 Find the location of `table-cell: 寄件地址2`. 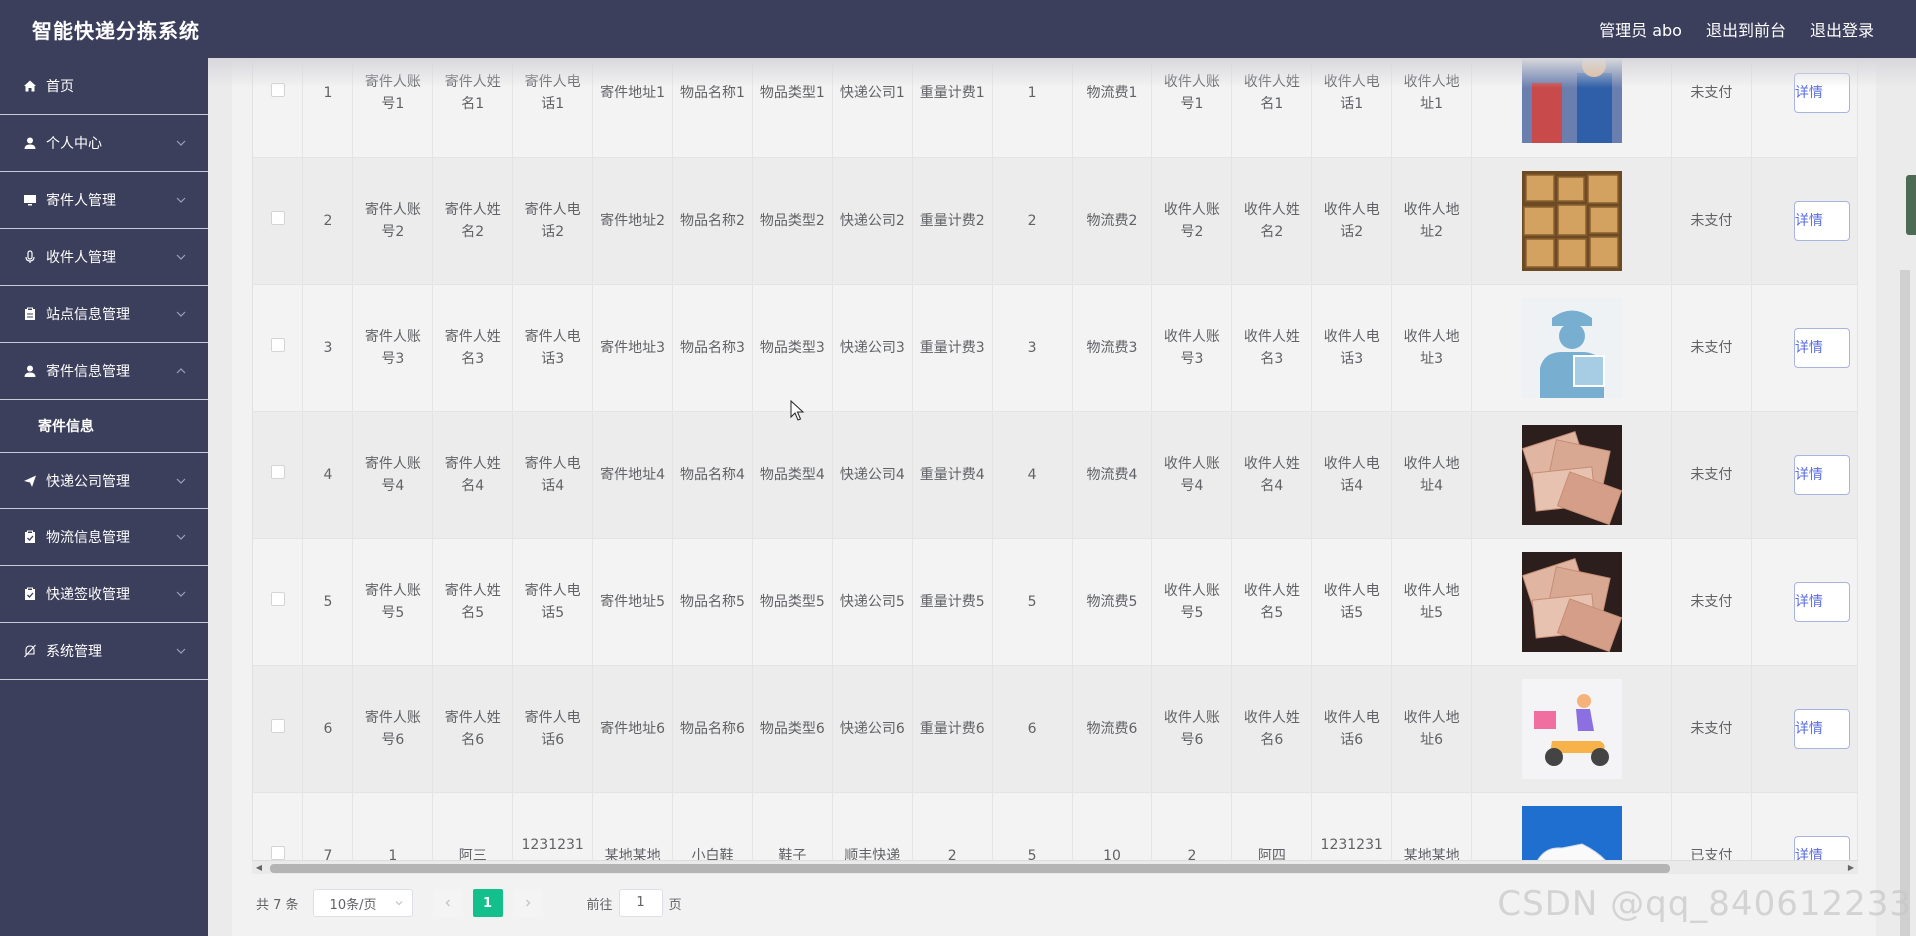

table-cell: 寄件地址2 is located at coordinates (633, 221).